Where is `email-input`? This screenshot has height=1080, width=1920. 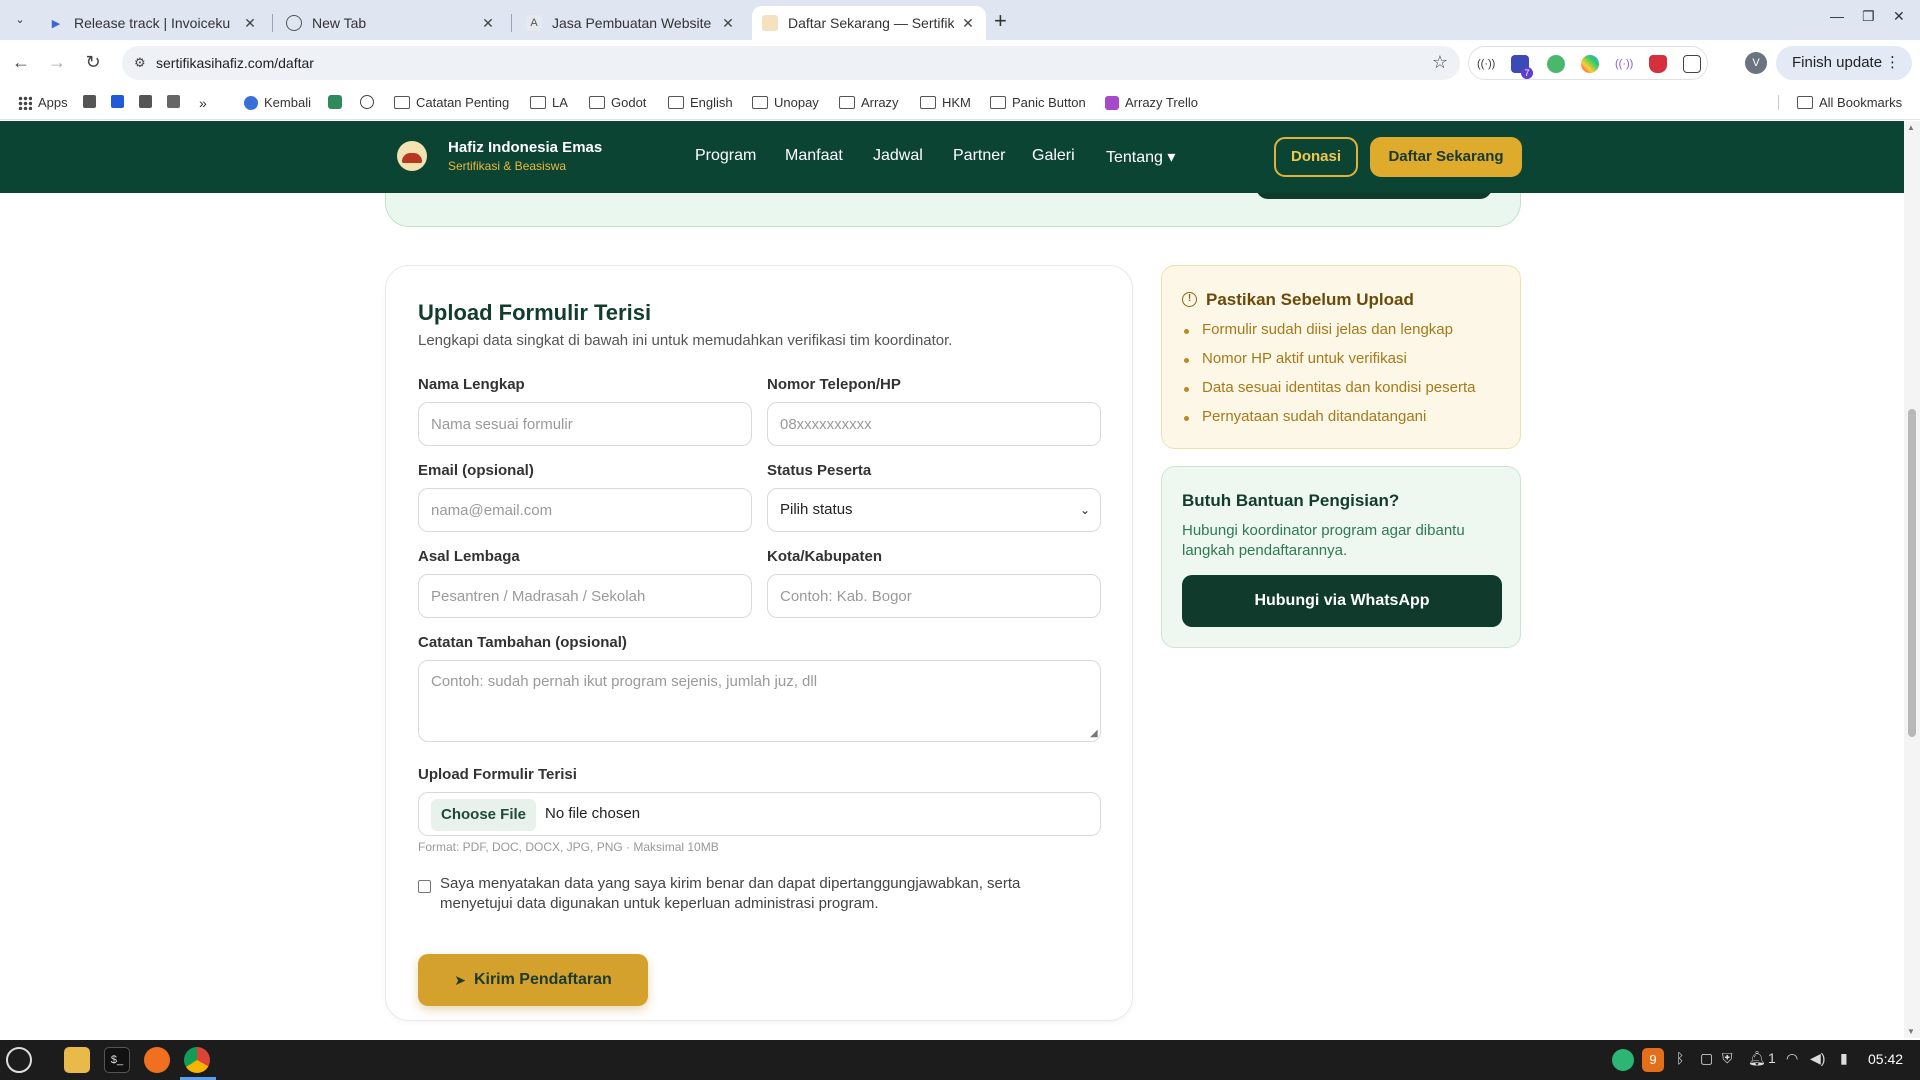
email-input is located at coordinates (585, 510).